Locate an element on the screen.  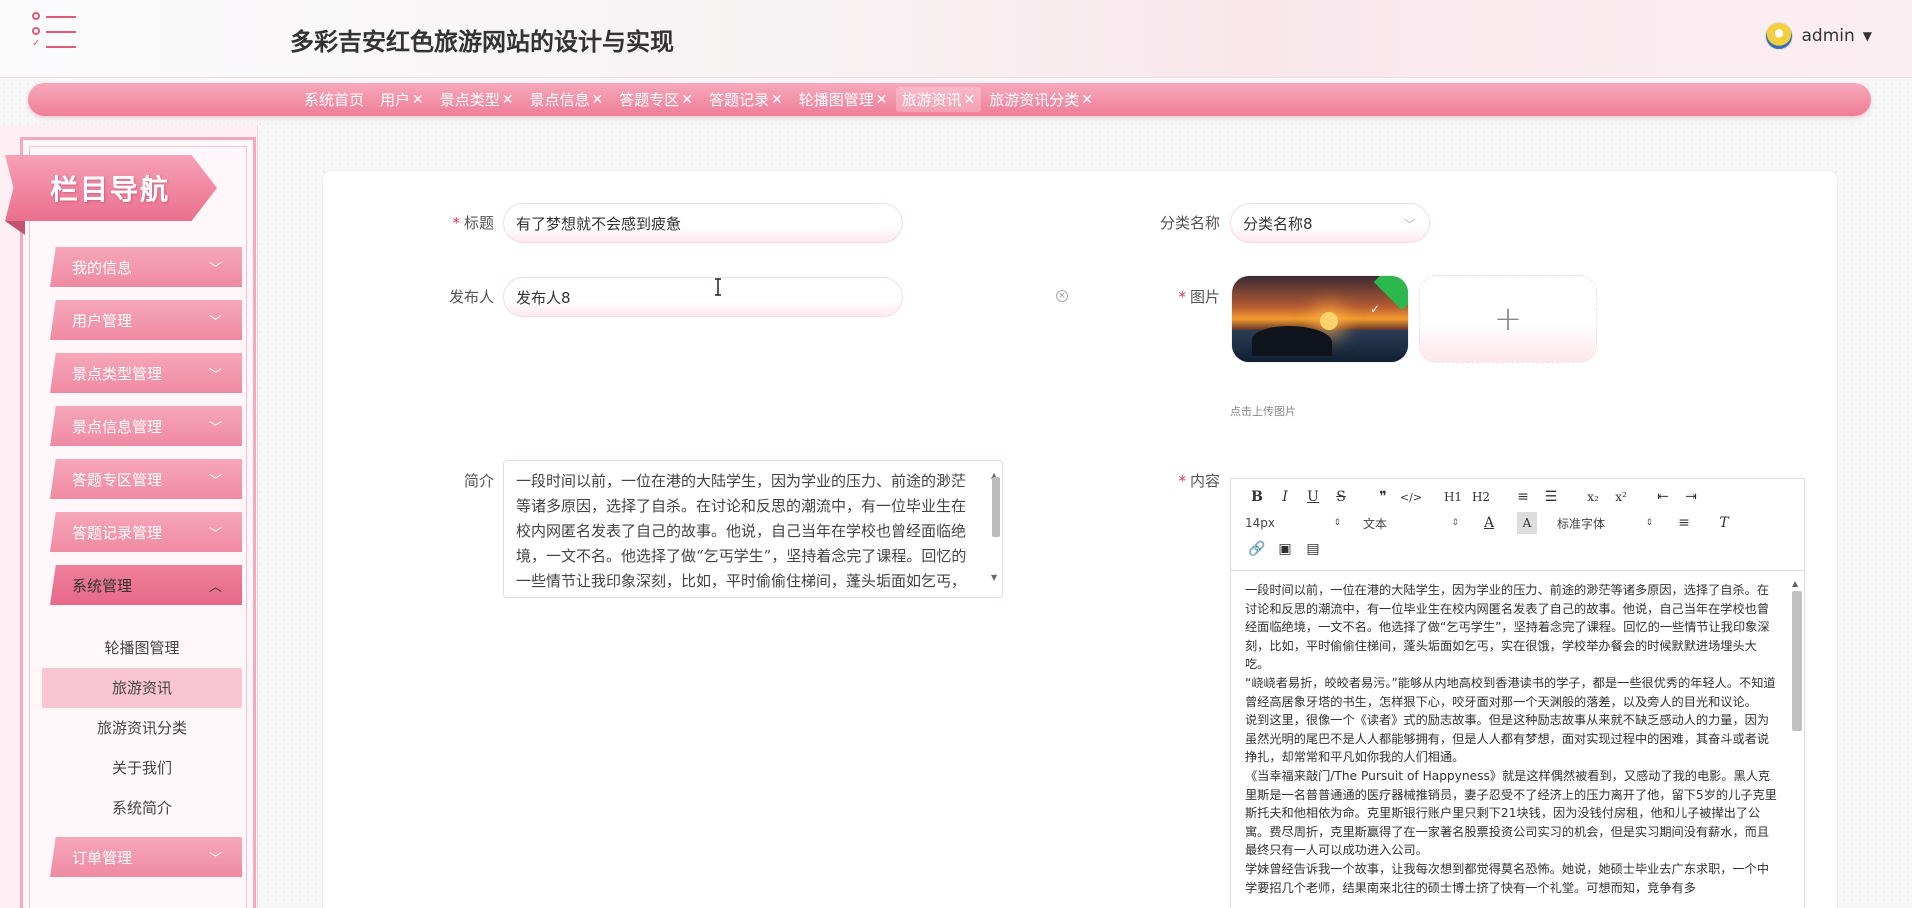
heading2-button: H2 is located at coordinates (1481, 497).